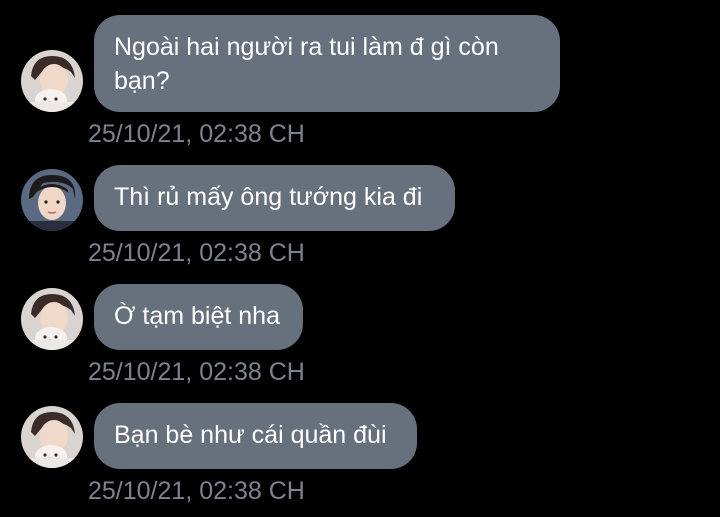  Describe the element at coordinates (306, 64) in the screenshot. I see `message-text: Ngoài hai người ra tui làm đ gì còn bạn?` at that location.